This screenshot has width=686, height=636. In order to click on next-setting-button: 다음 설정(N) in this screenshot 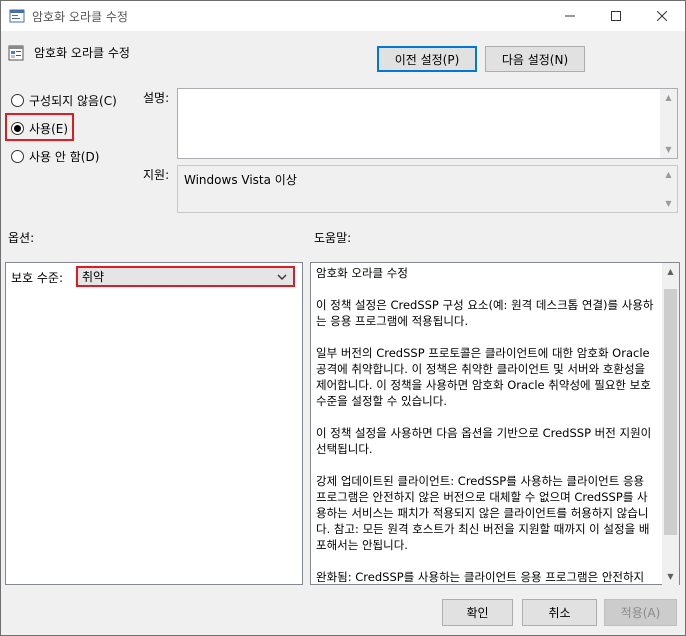, I will do `click(535, 59)`.